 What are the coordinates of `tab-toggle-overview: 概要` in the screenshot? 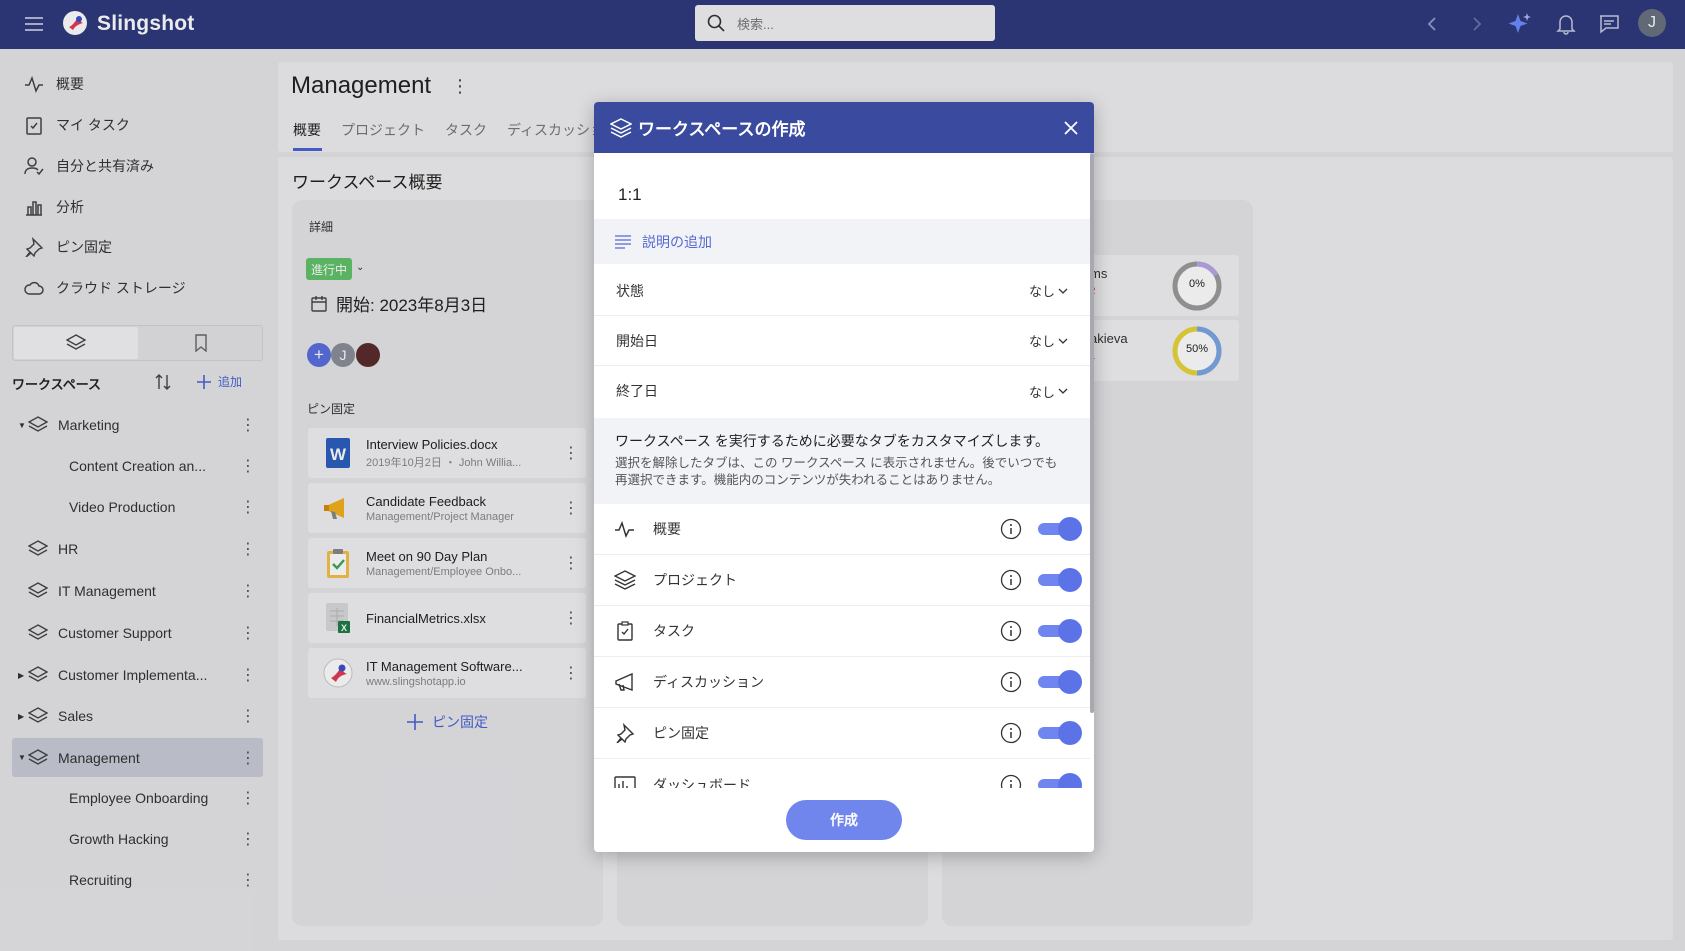 It's located at (842, 529).